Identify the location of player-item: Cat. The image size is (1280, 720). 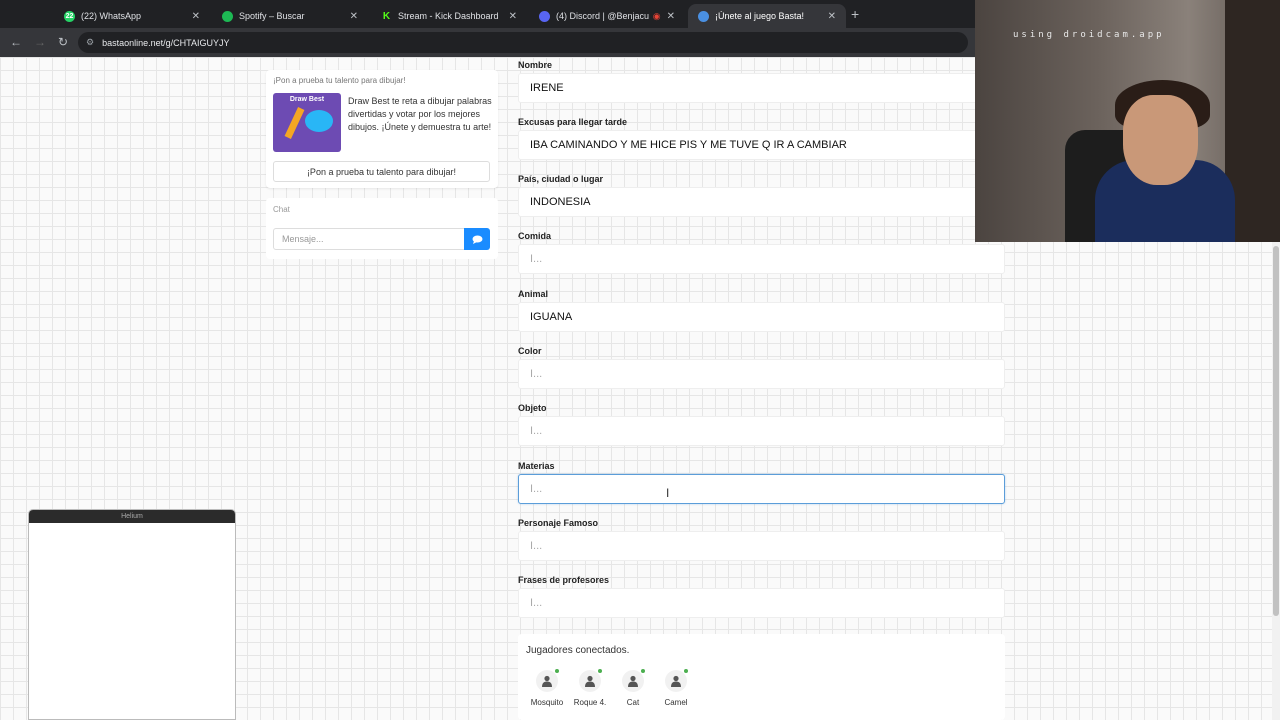
(633, 688).